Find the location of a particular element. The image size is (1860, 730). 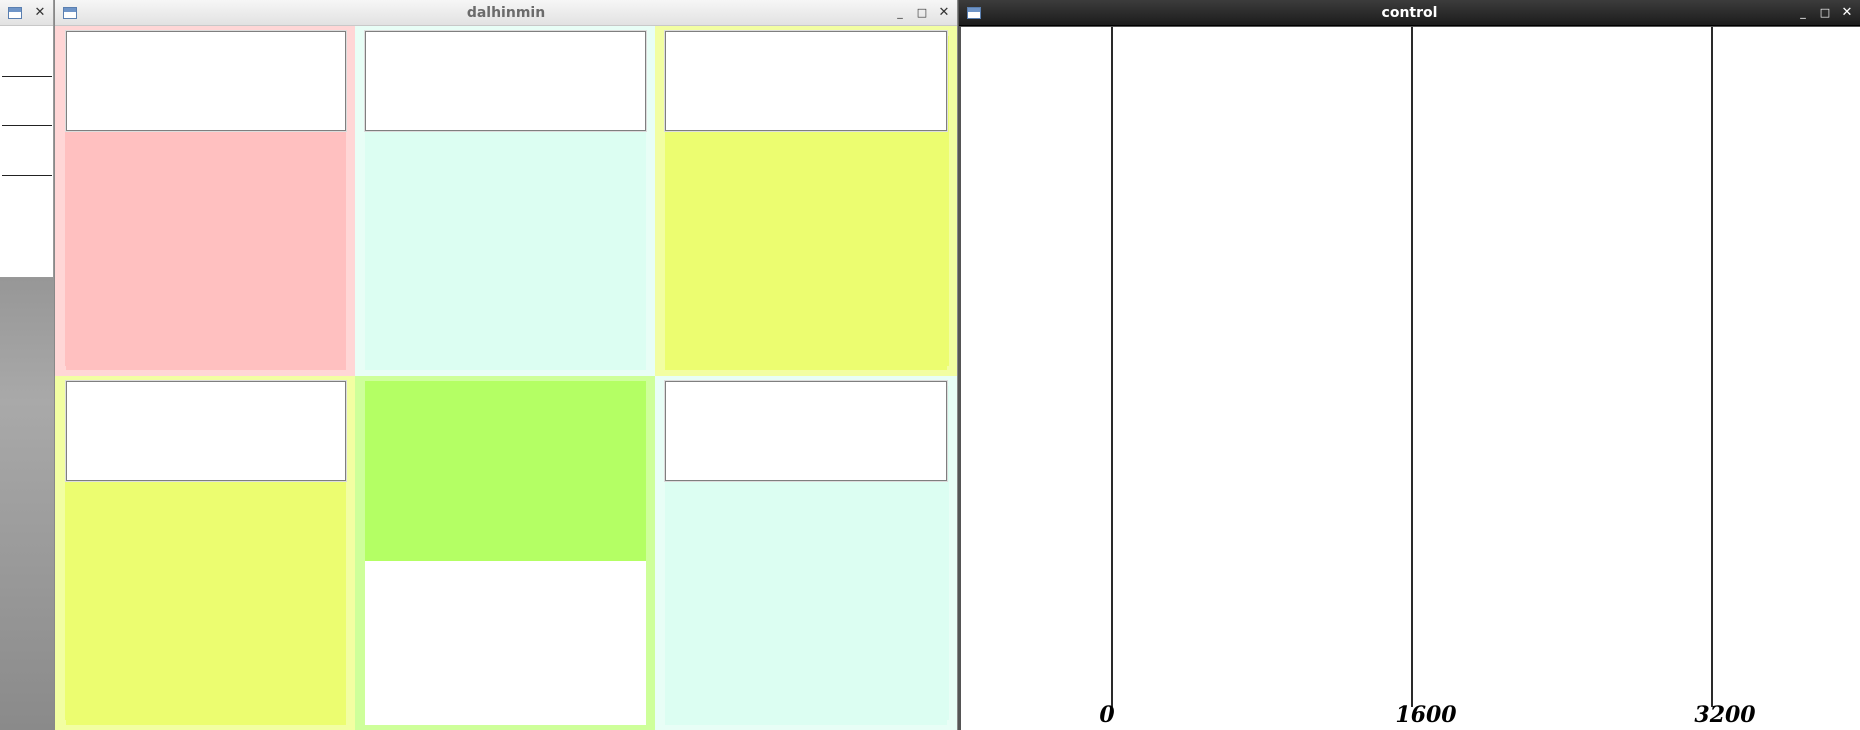

white-panel is located at coordinates (505, 643).